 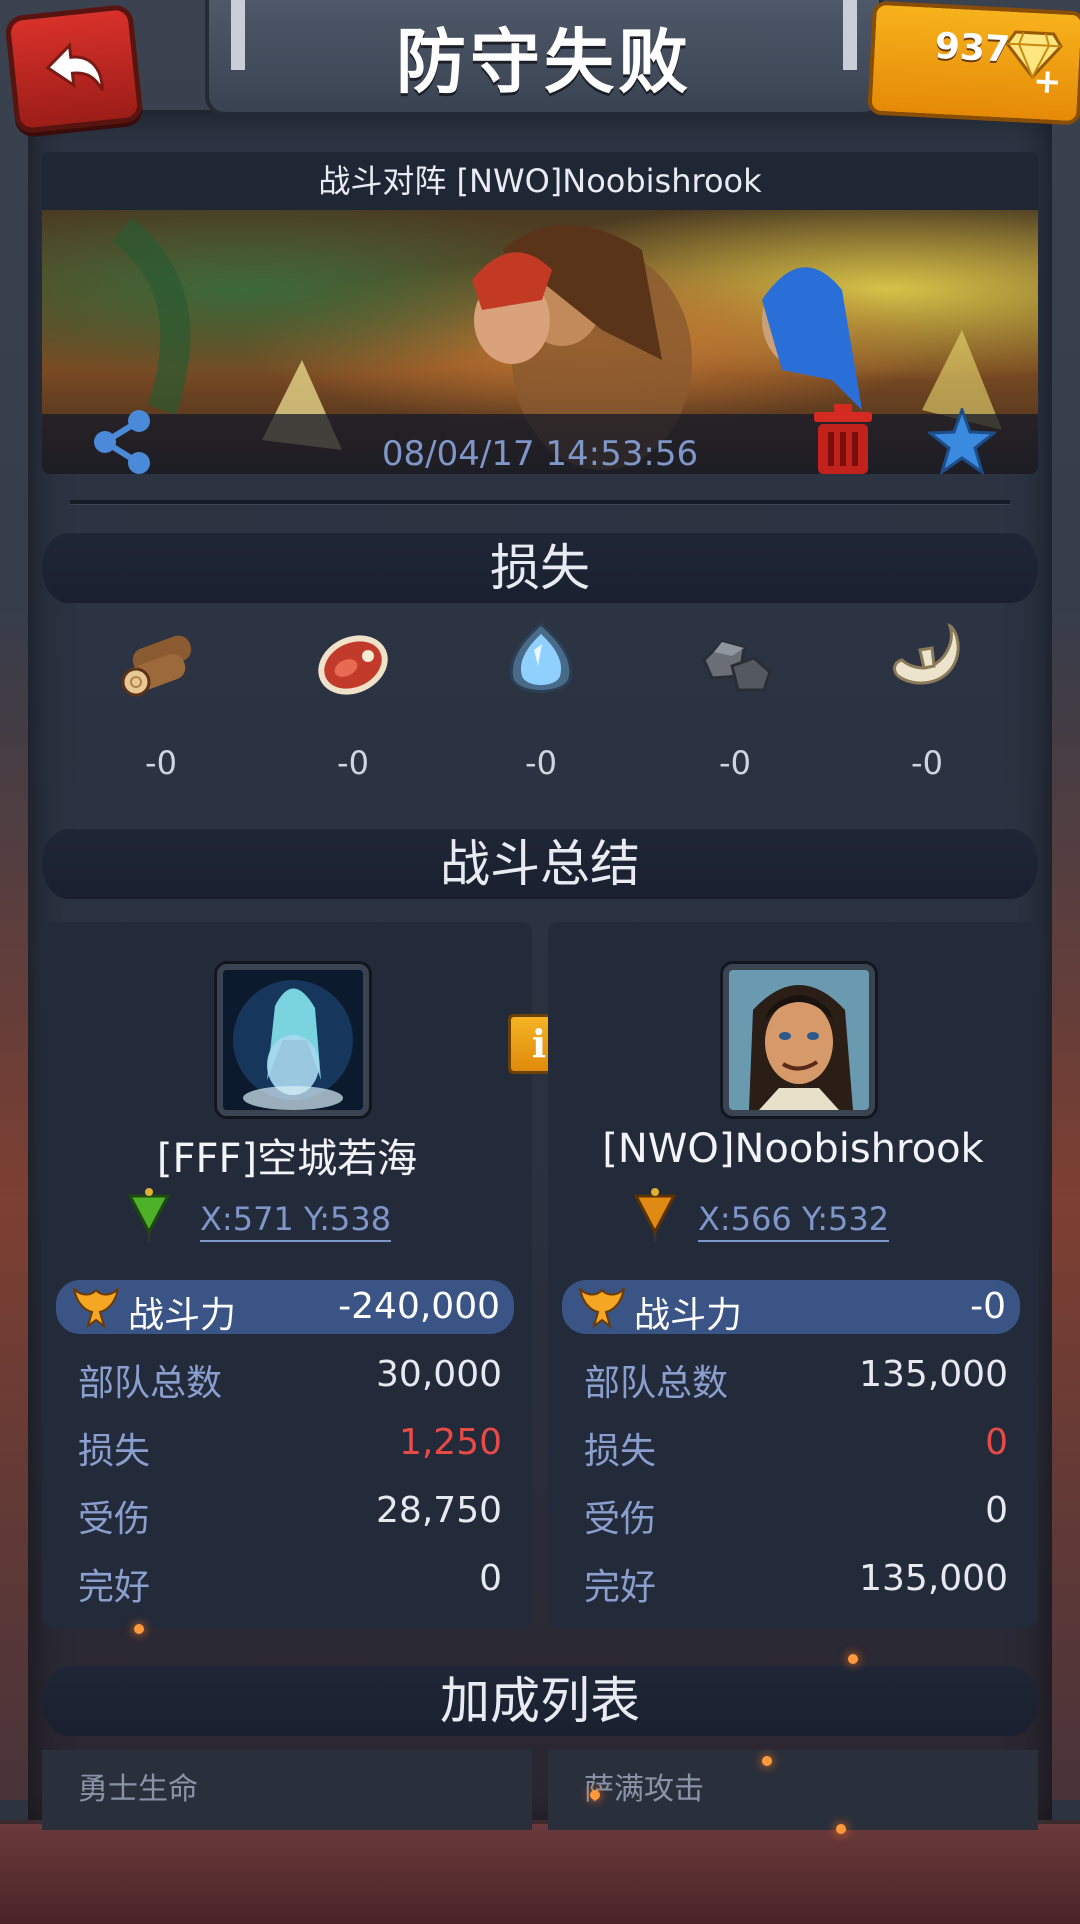 I want to click on defender-coords-link: X:571 Y:538, so click(x=296, y=1221).